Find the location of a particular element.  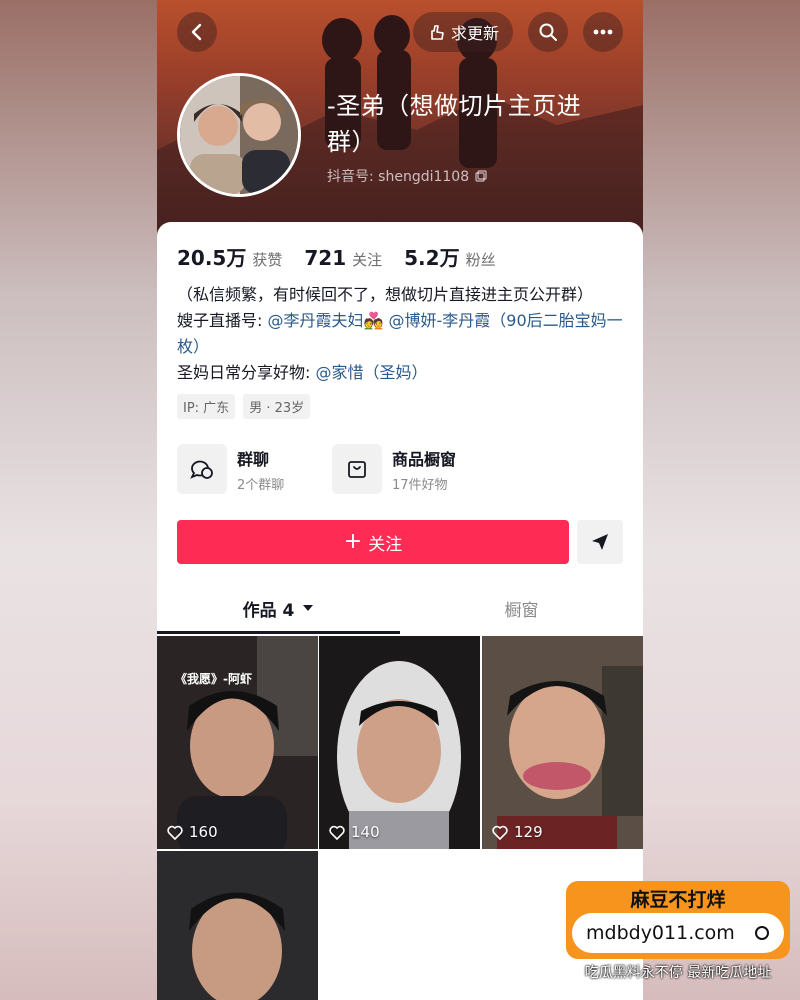

video-thumbnail is located at coordinates (237, 925).